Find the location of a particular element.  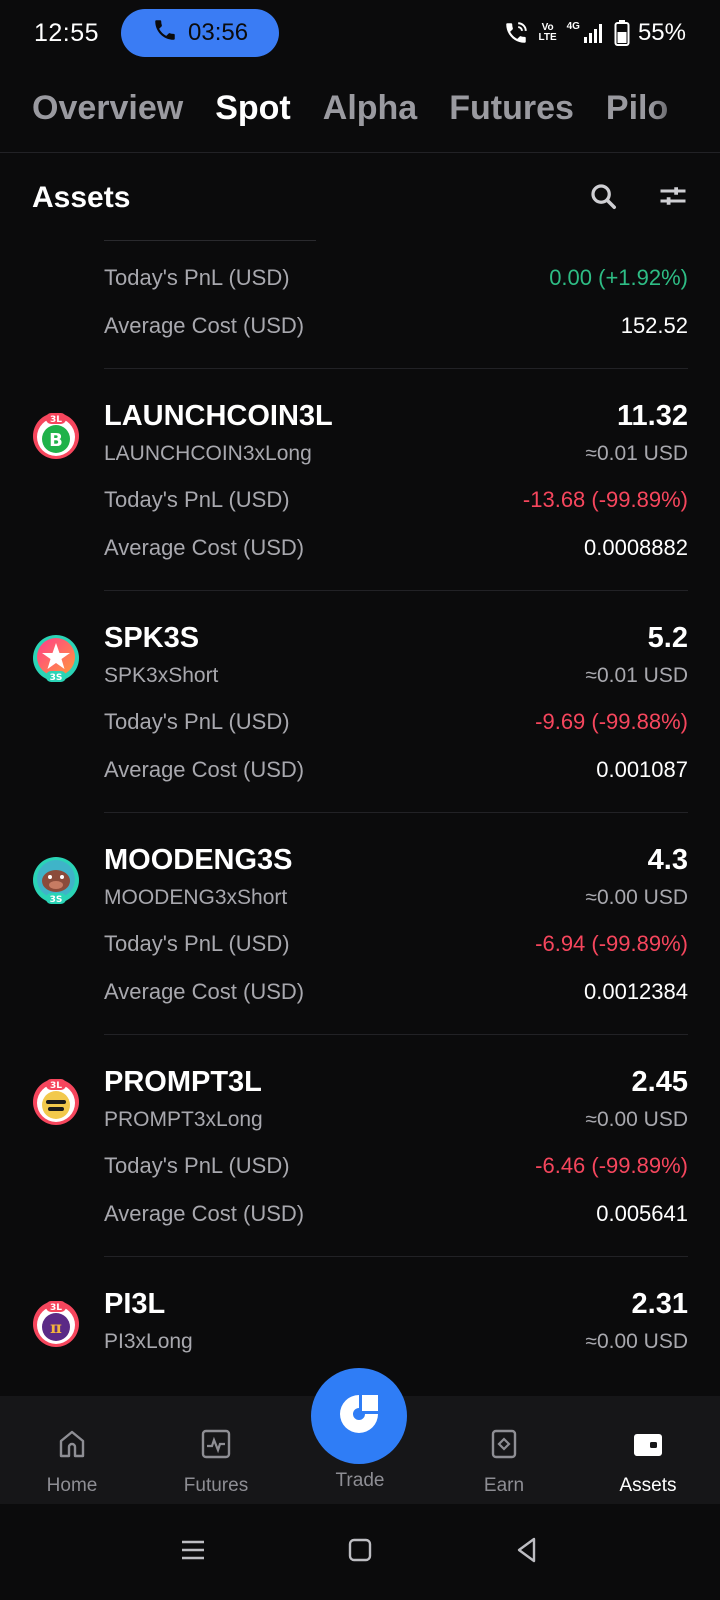

nav-earn: Earn is located at coordinates (504, 1450).